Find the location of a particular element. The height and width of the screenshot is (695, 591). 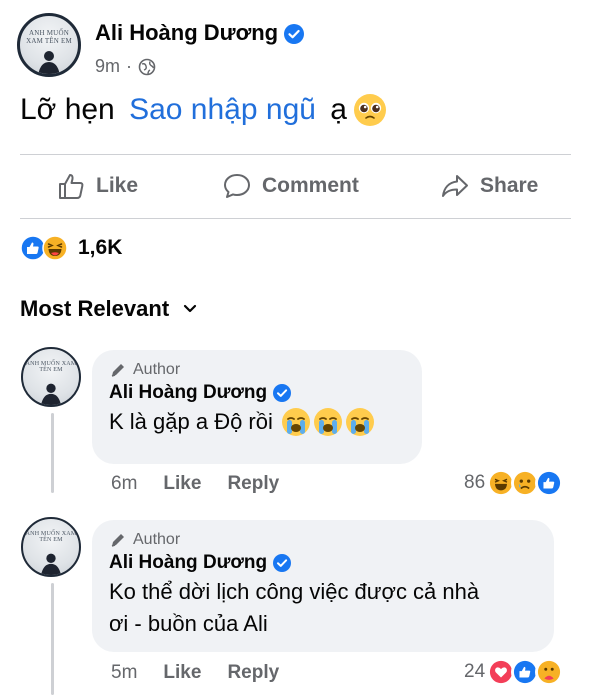

comment-text-line: Ko thể dời lịch công việc được cả nhà is located at coordinates (294, 591).